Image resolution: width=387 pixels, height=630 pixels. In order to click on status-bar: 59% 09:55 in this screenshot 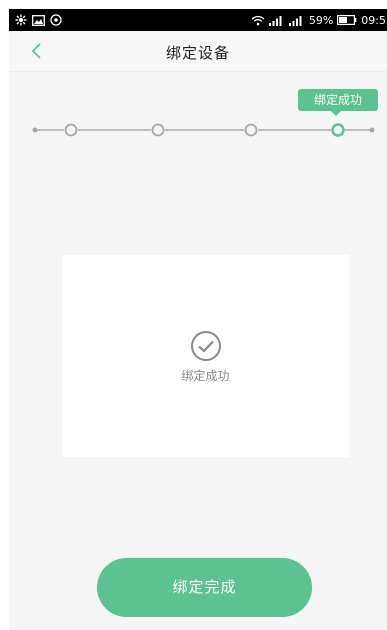, I will do `click(198, 20)`.